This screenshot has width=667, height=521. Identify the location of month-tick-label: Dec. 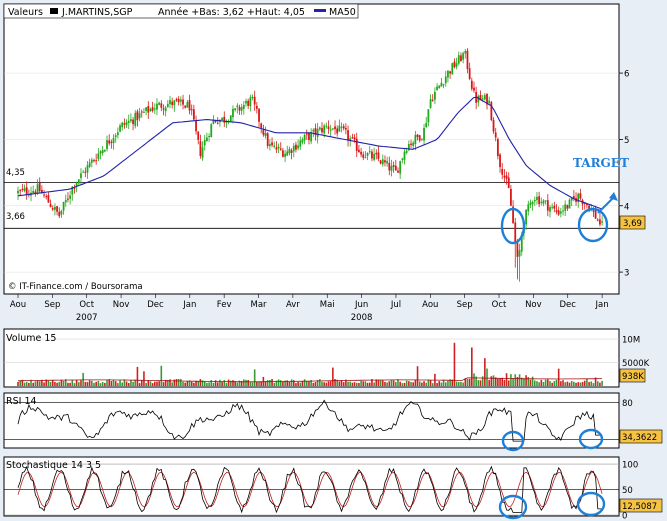
(568, 305).